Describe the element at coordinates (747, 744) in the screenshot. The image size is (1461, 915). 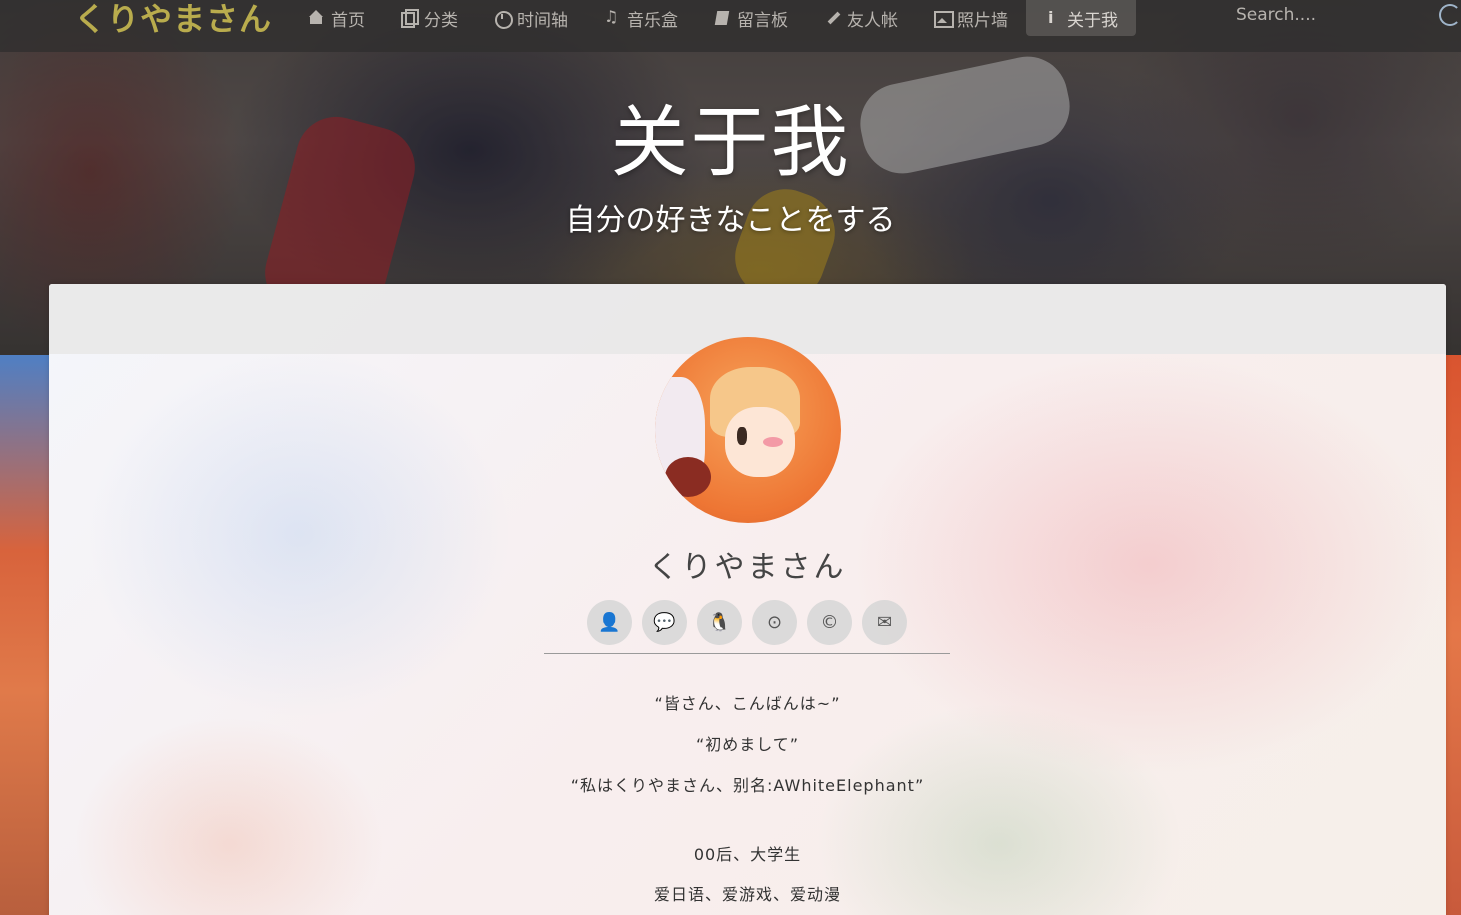
I see `bio-intro: “初めまして”` at that location.